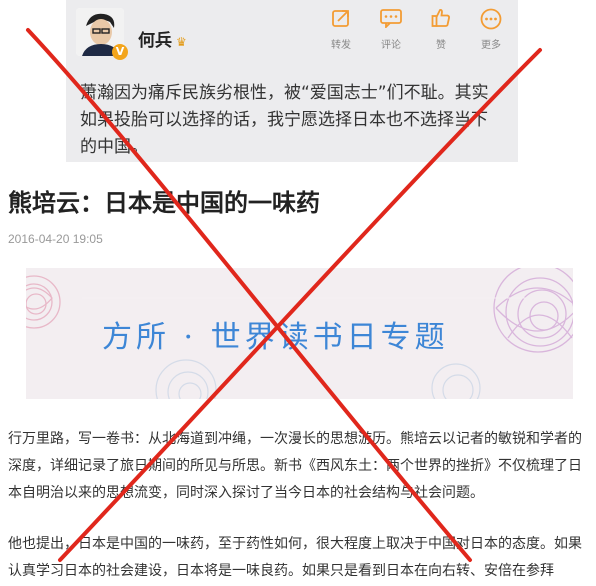  Describe the element at coordinates (391, 21) in the screenshot. I see `comment-icon` at that location.